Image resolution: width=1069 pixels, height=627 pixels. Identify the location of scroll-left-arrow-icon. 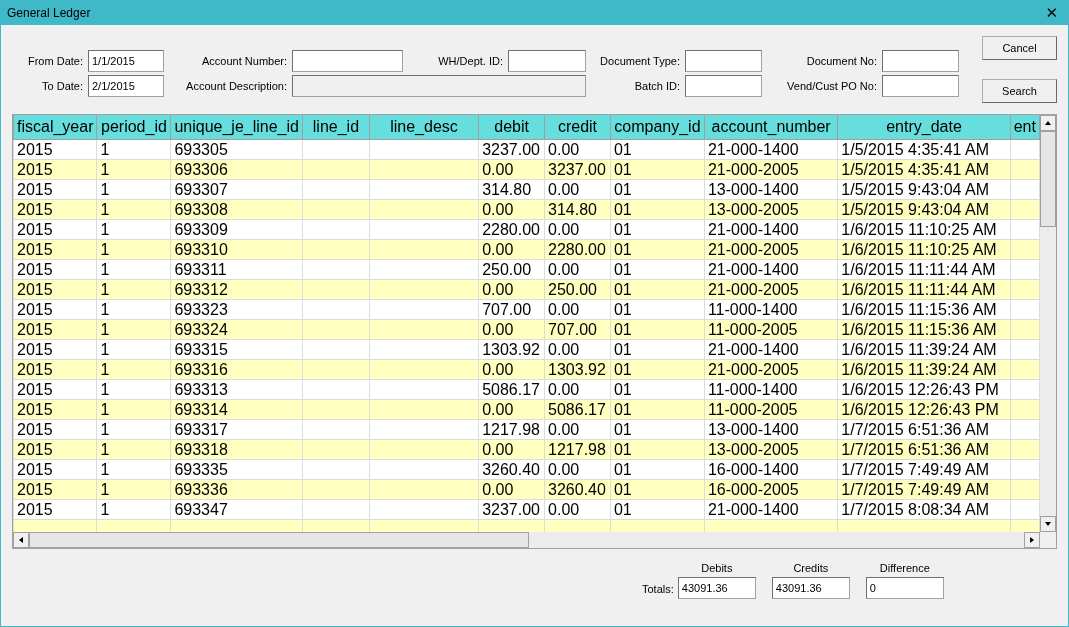
(21, 540).